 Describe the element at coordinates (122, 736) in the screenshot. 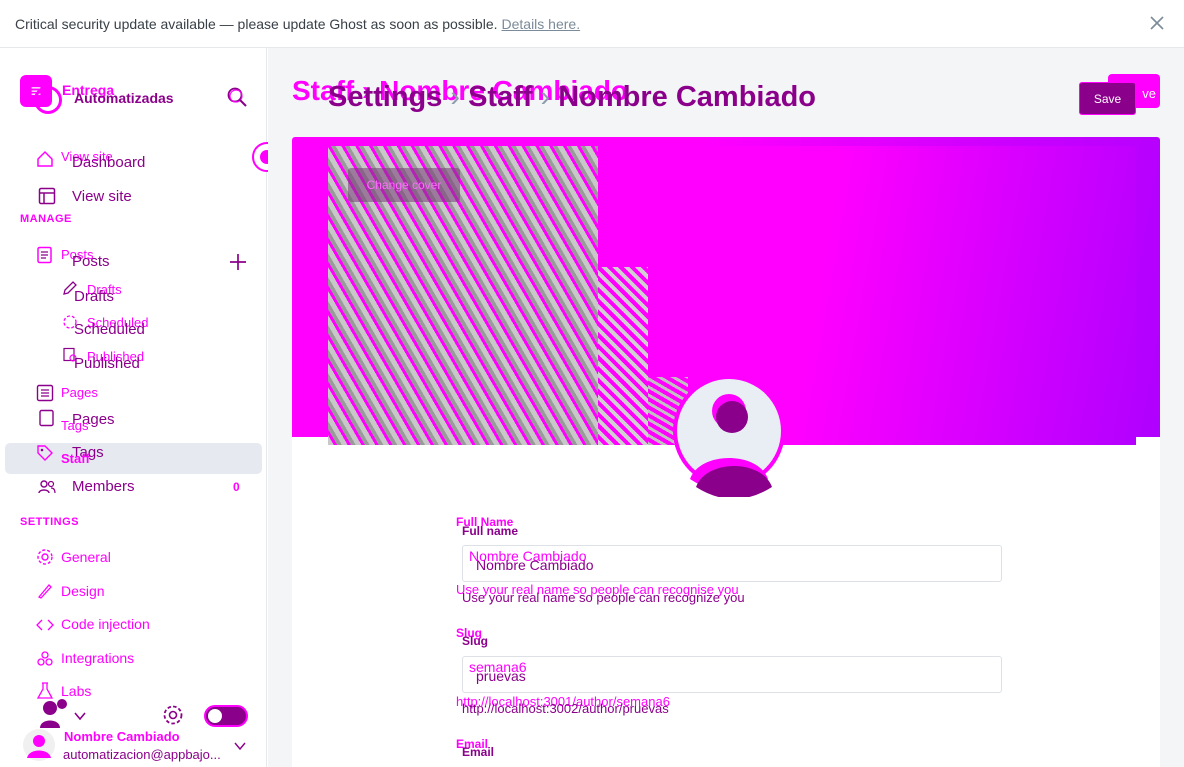

I see `user-name: Nombre Cambiado` at that location.